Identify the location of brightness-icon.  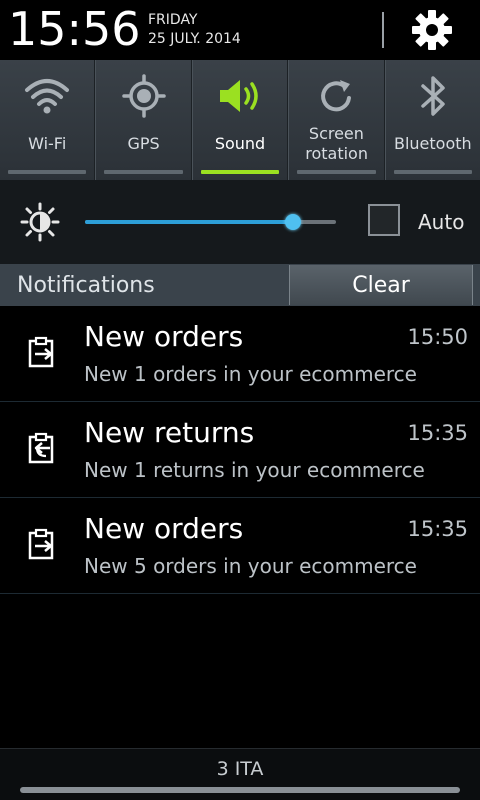
(40, 222).